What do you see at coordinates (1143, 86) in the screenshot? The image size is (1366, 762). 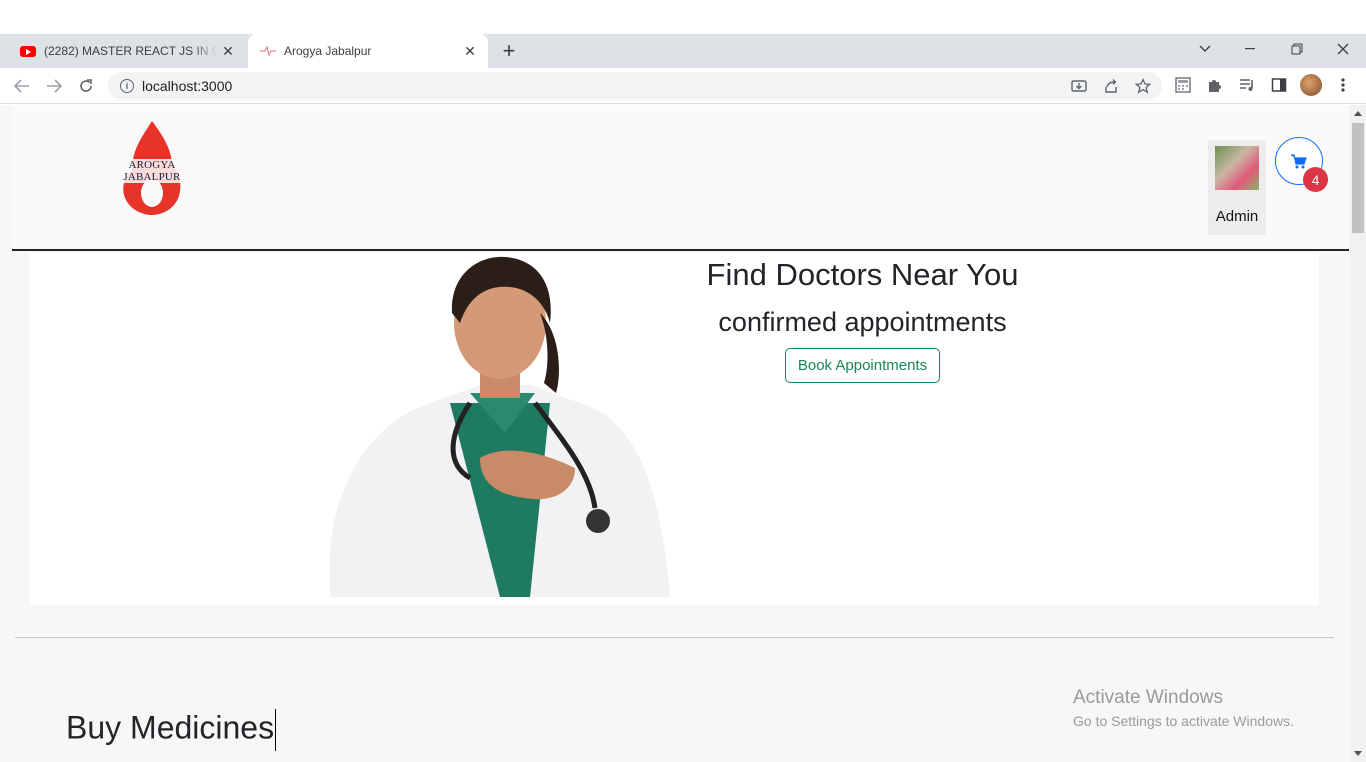 I see `bookmark-star-icon` at bounding box center [1143, 86].